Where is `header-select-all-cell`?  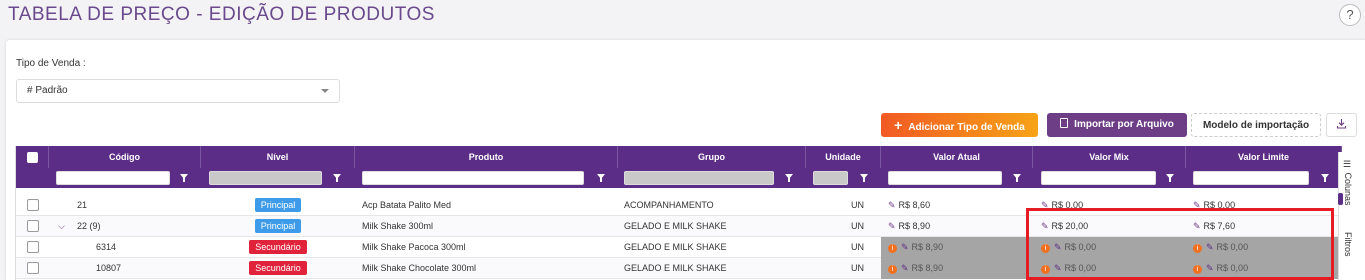
header-select-all-cell is located at coordinates (32, 157).